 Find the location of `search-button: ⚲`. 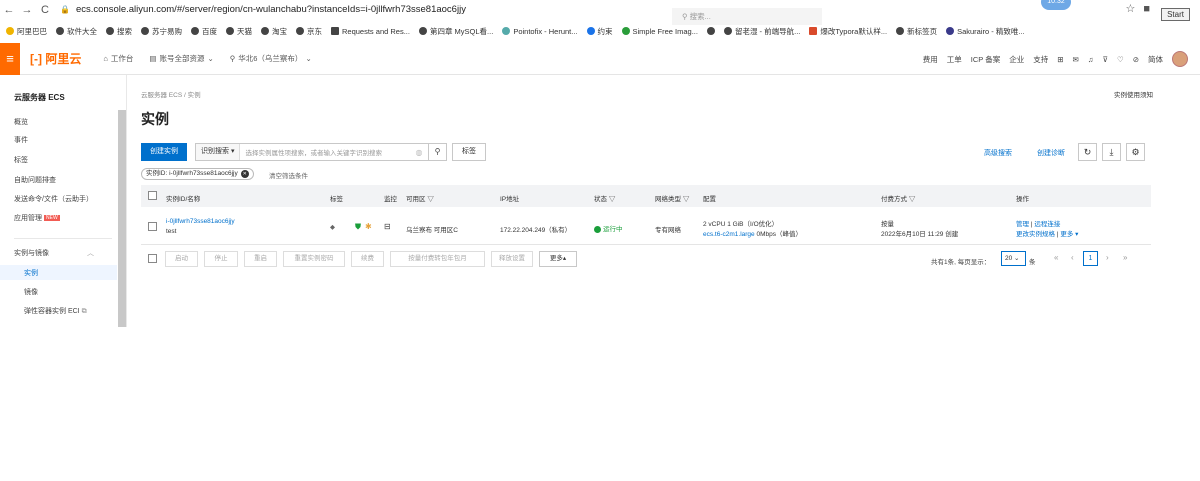

search-button: ⚲ is located at coordinates (437, 152).